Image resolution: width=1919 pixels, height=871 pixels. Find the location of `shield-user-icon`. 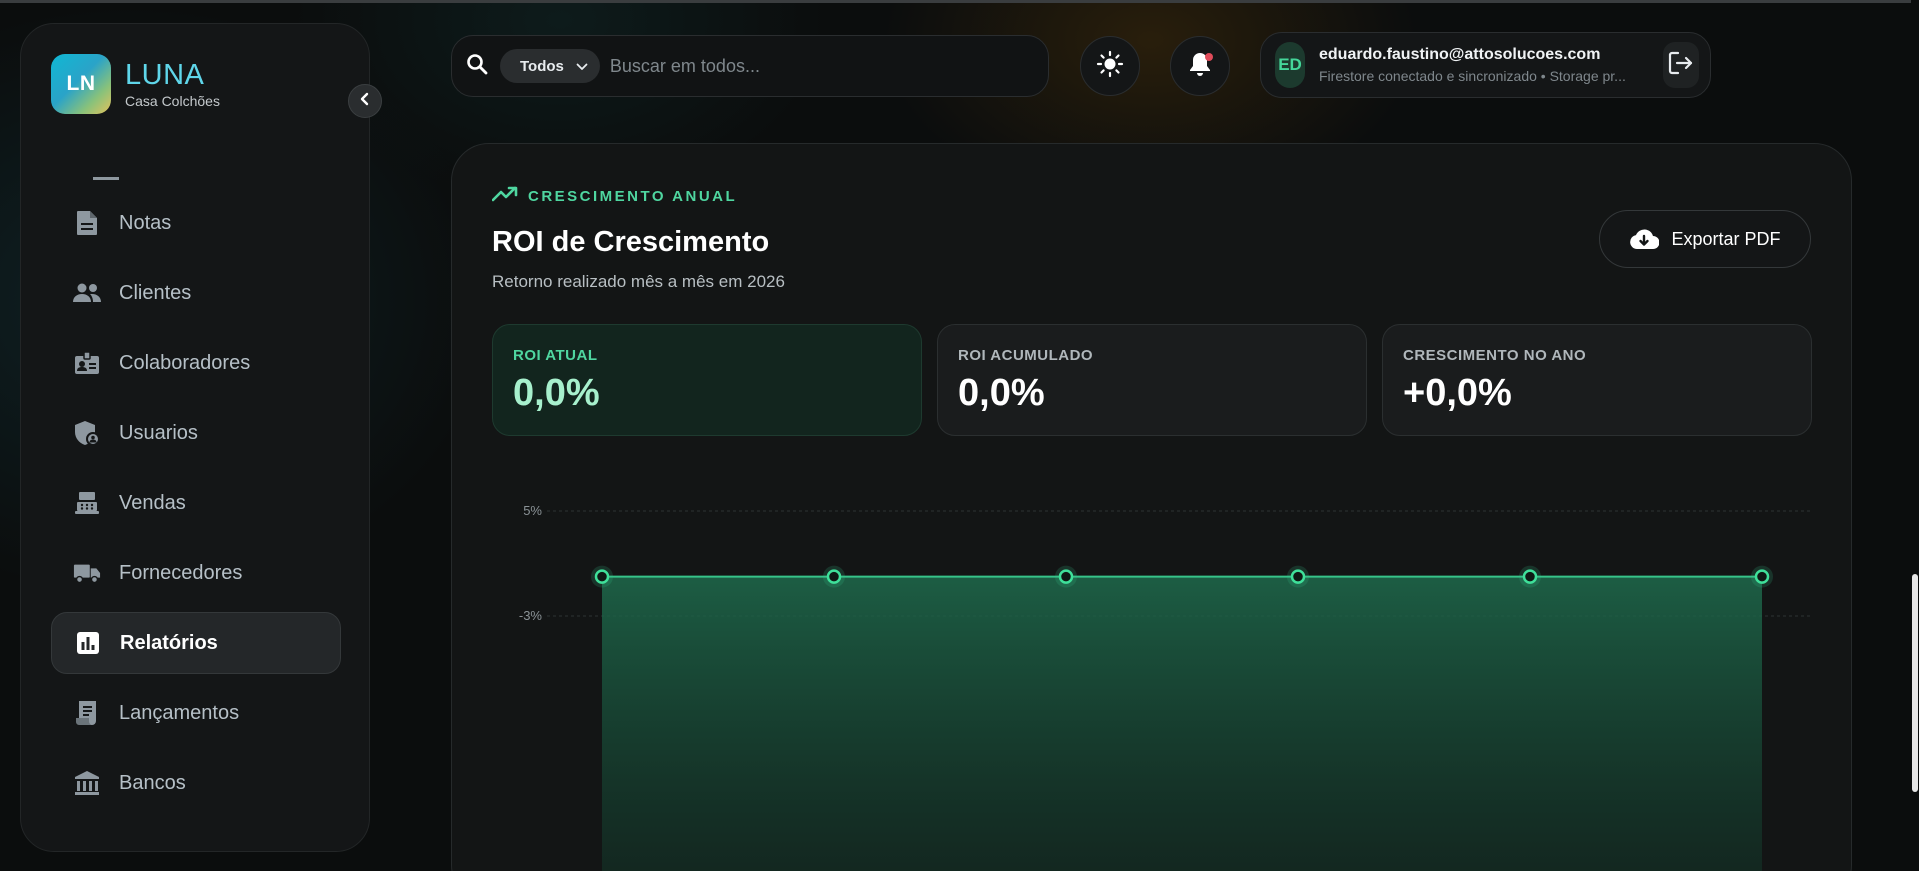

shield-user-icon is located at coordinates (87, 433).